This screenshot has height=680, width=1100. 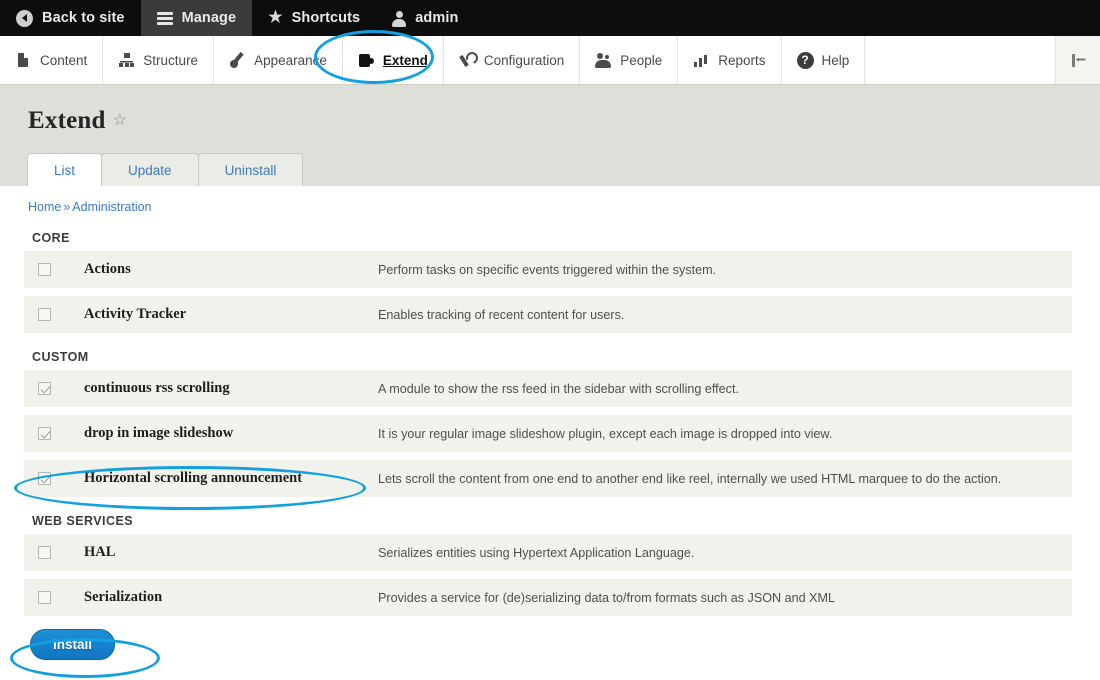 I want to click on module-name: Activity Tracker, so click(x=135, y=314).